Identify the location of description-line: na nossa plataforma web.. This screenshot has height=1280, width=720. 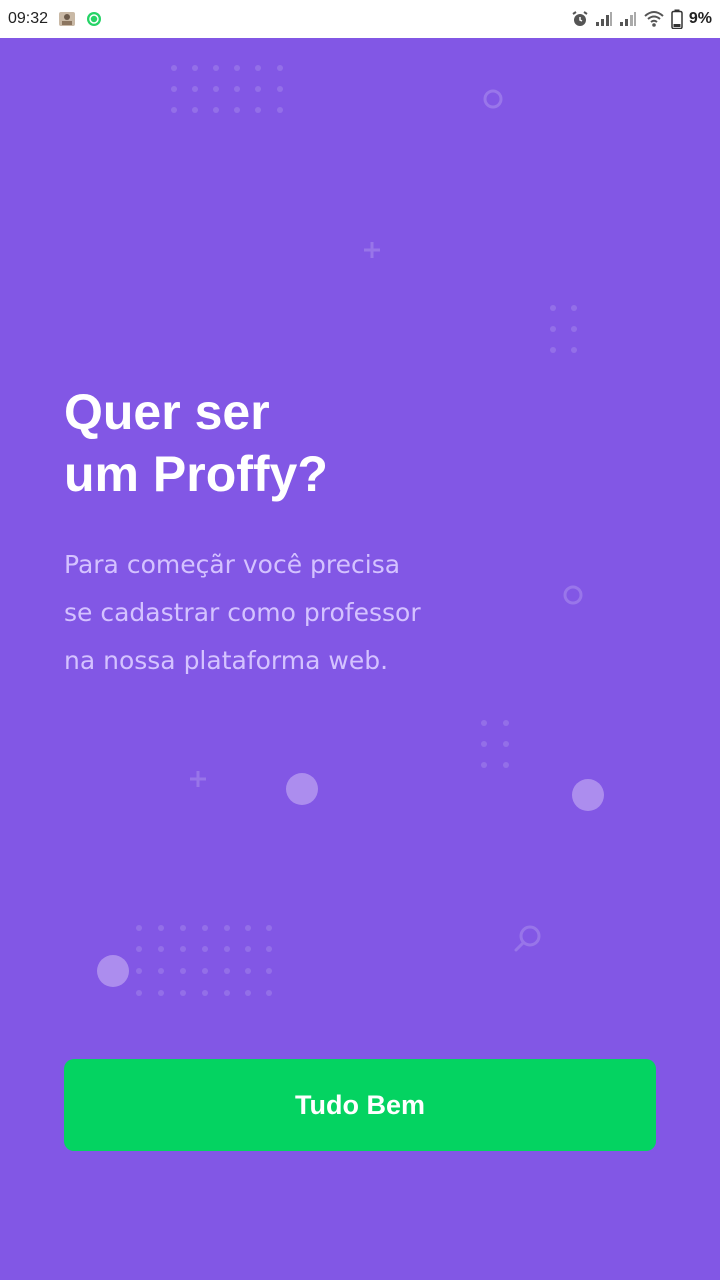
(226, 660).